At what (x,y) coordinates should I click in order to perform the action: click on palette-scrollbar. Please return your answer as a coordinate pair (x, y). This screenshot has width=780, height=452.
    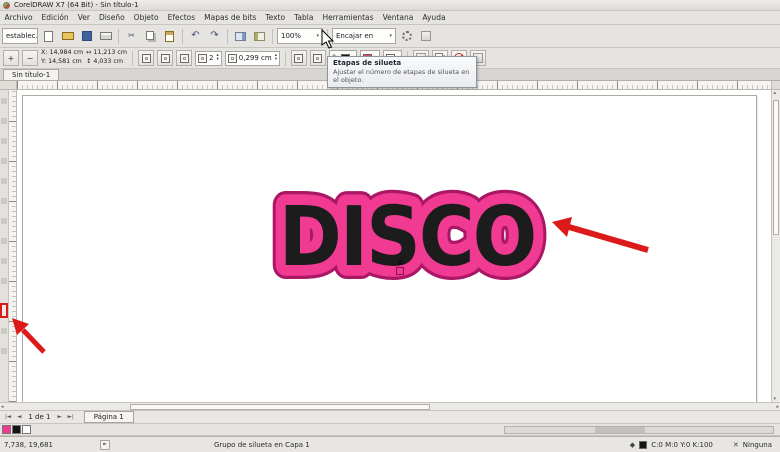
    Looking at the image, I should click on (639, 429).